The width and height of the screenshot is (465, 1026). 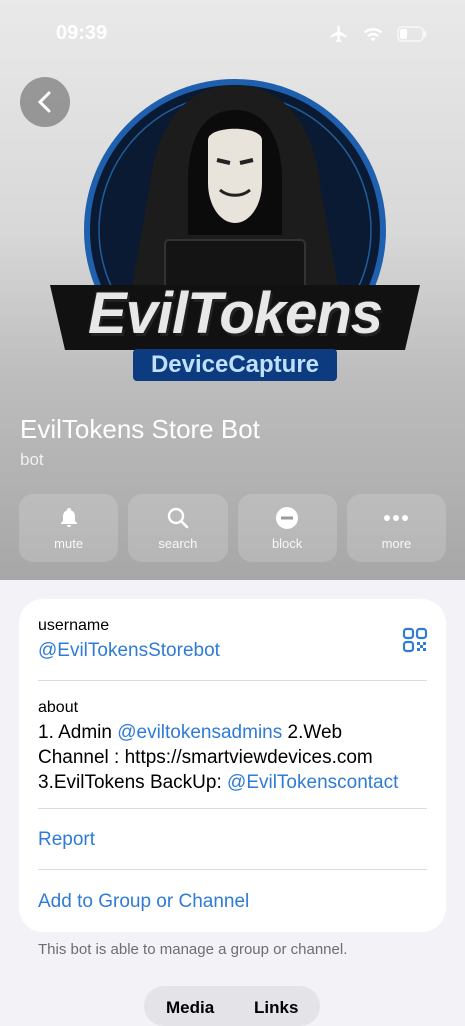 I want to click on battery-icon, so click(x=411, y=34).